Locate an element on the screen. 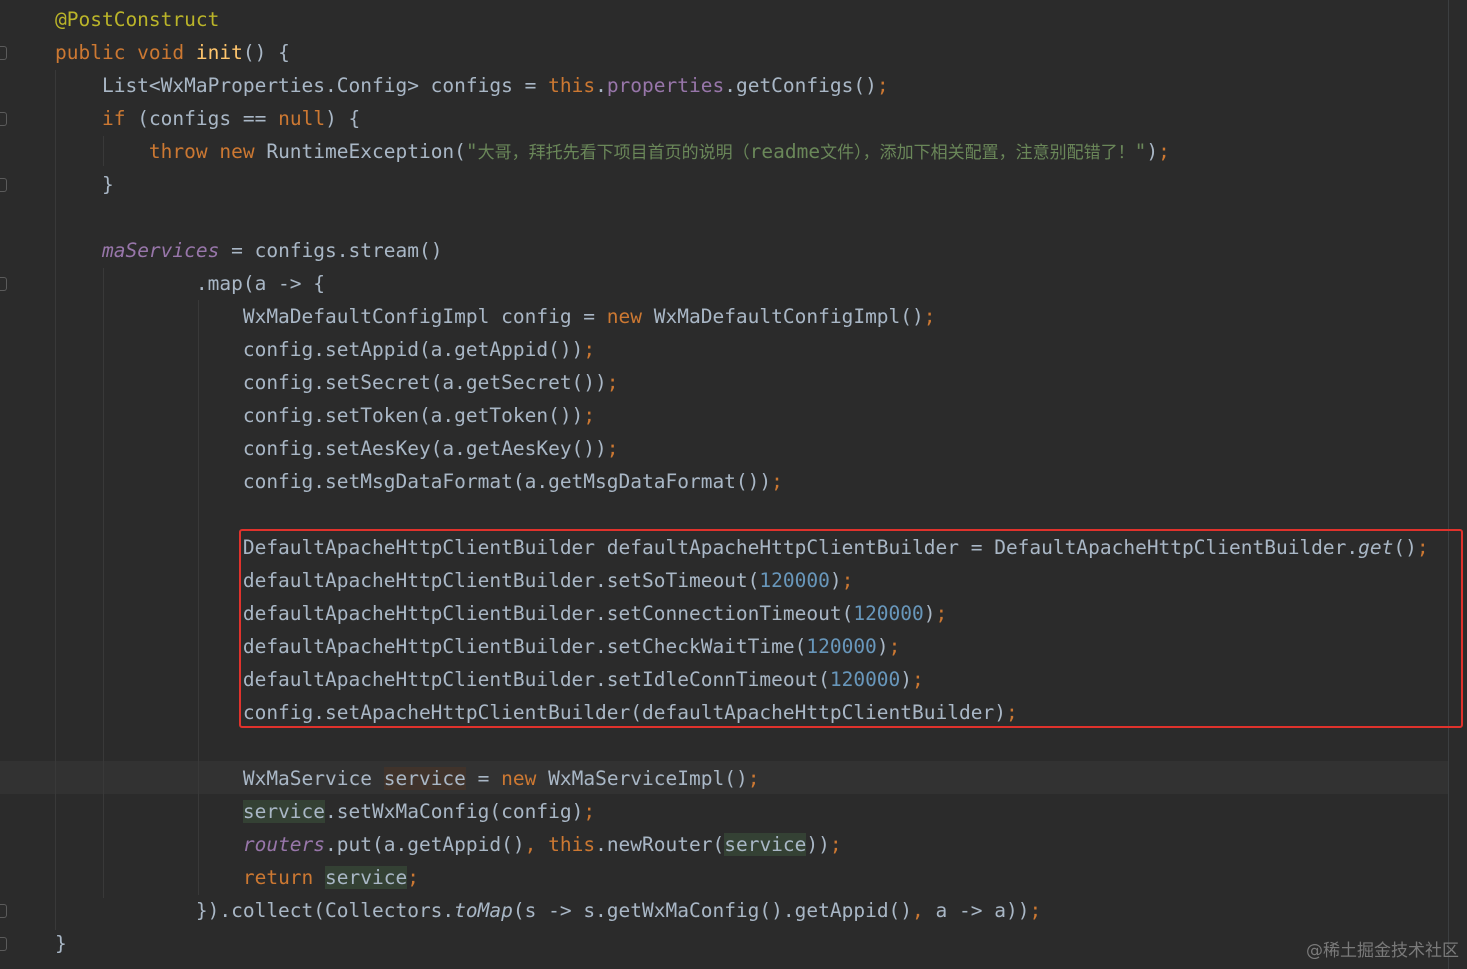  code-line: config.setToken(a.getToken()); is located at coordinates (325, 415).